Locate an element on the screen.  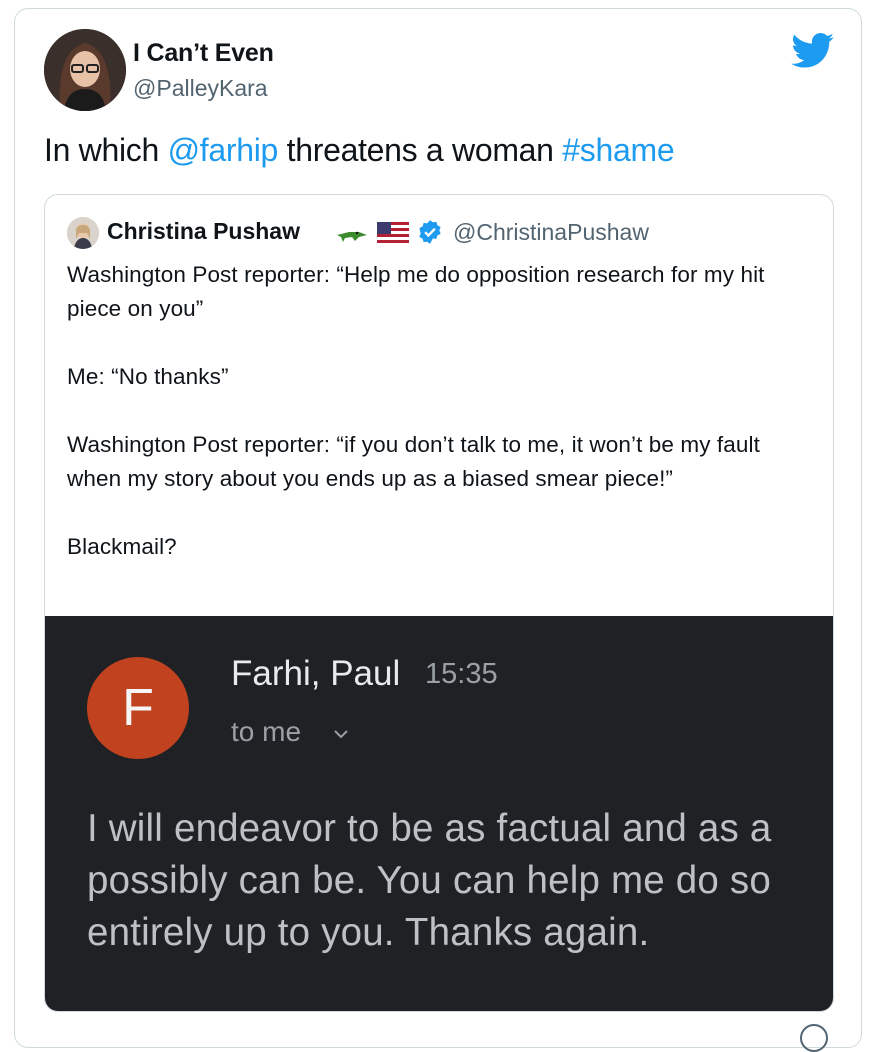
email-recipient: to me is located at coordinates (266, 731).